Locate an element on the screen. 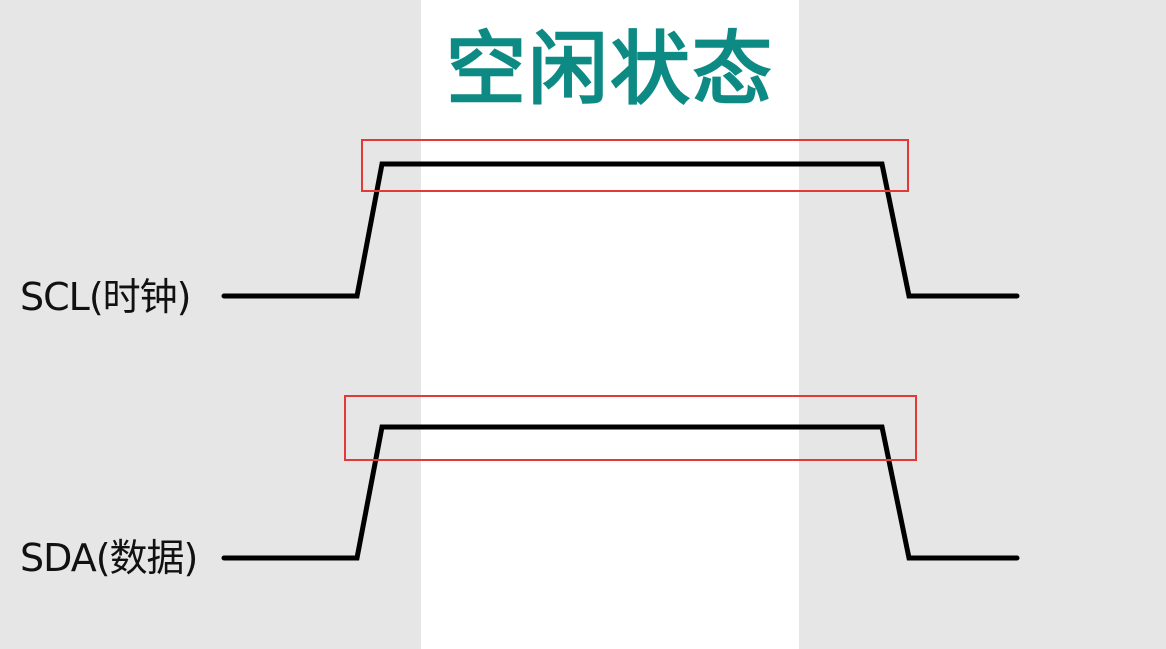 The height and width of the screenshot is (649, 1166). sda-waveform is located at coordinates (620, 492).